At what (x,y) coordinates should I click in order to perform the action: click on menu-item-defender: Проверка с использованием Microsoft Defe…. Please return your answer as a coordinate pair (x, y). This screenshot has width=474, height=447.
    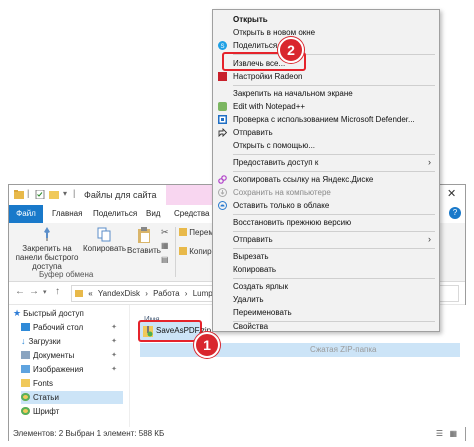
    Looking at the image, I should click on (326, 119).